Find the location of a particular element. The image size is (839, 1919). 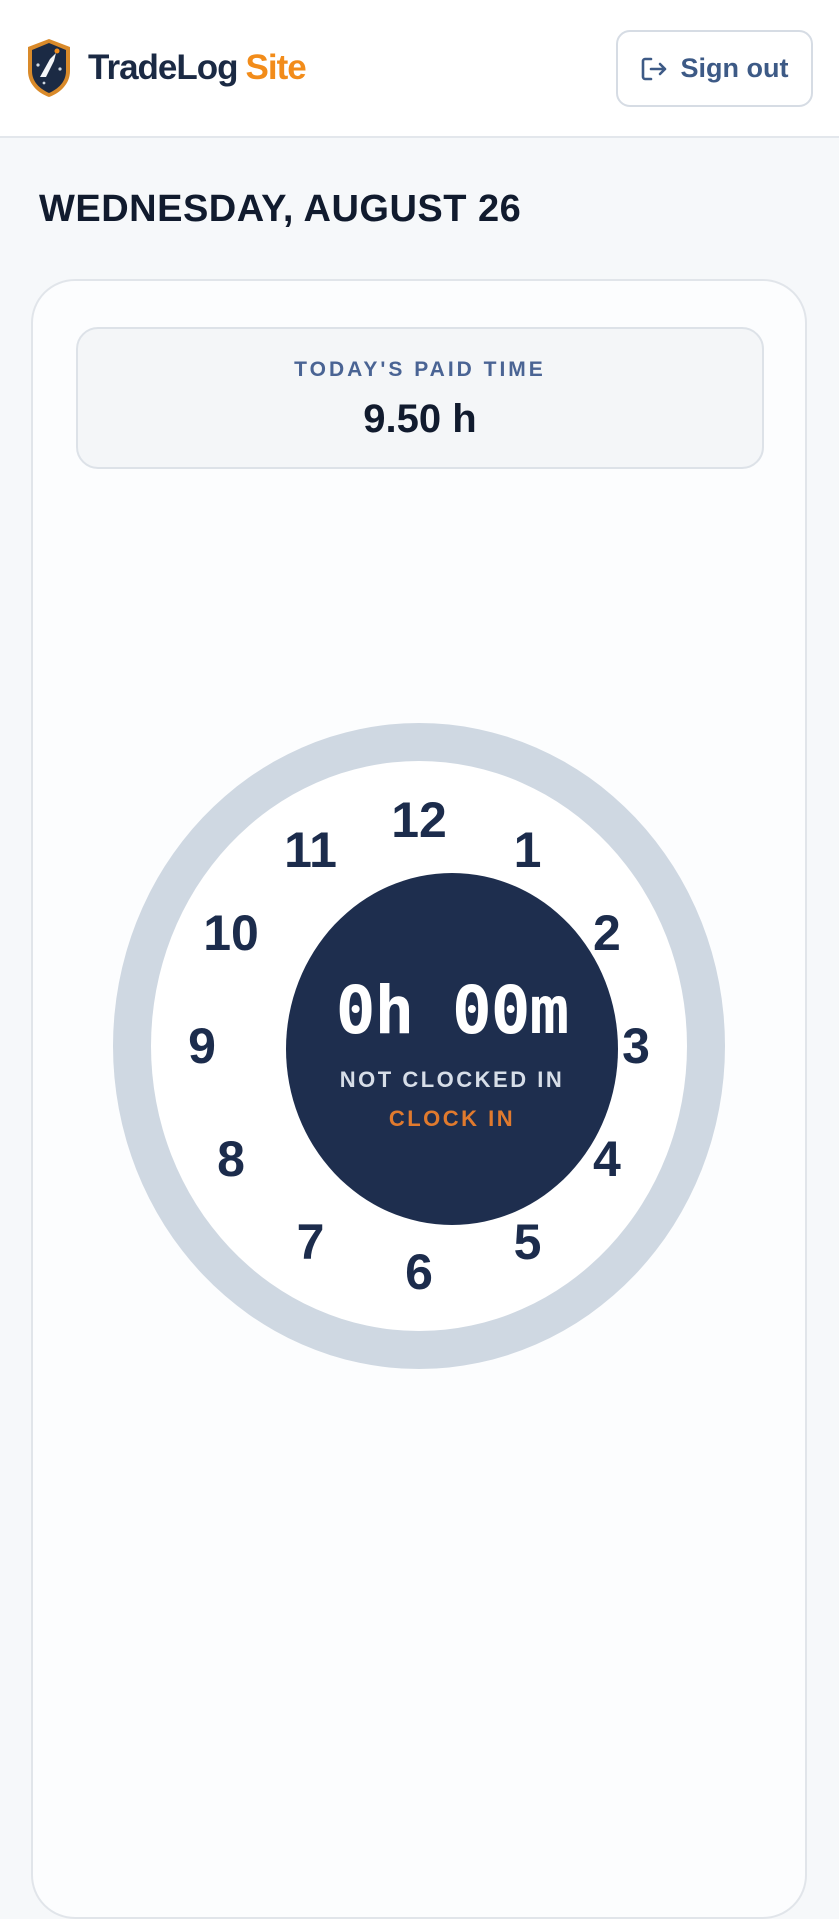

app-header: TradeLog Site Sign out is located at coordinates (419, 69).